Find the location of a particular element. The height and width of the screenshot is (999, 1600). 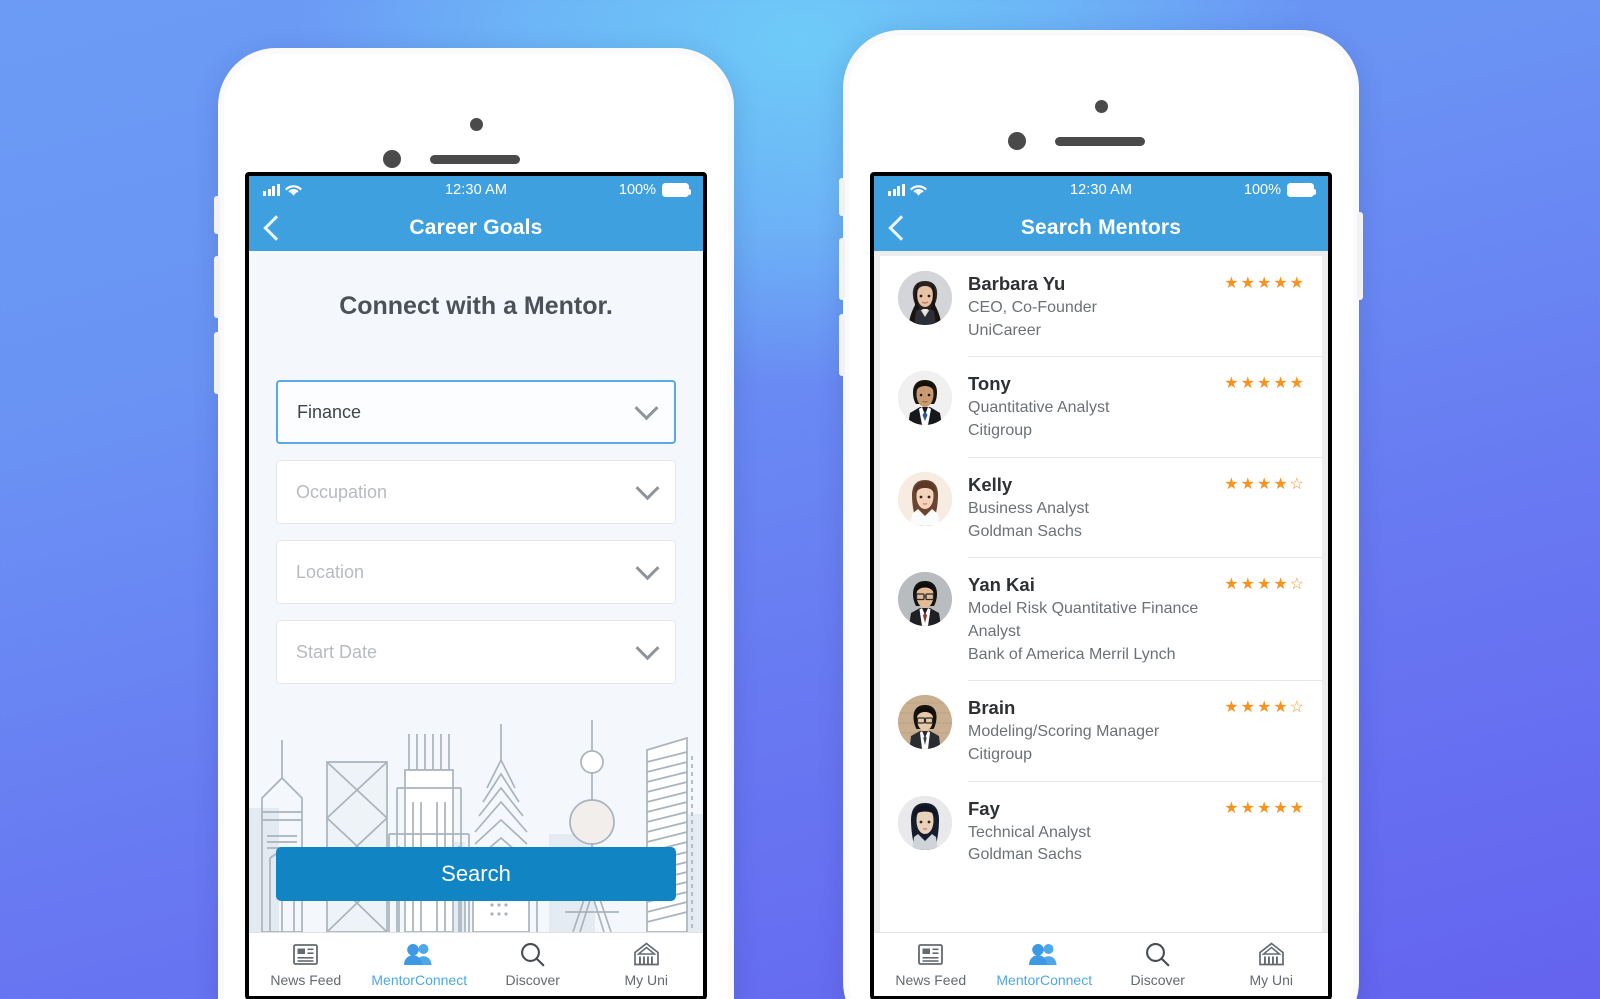

mentor-company: Goldman Sachs is located at coordinates (1025, 531).